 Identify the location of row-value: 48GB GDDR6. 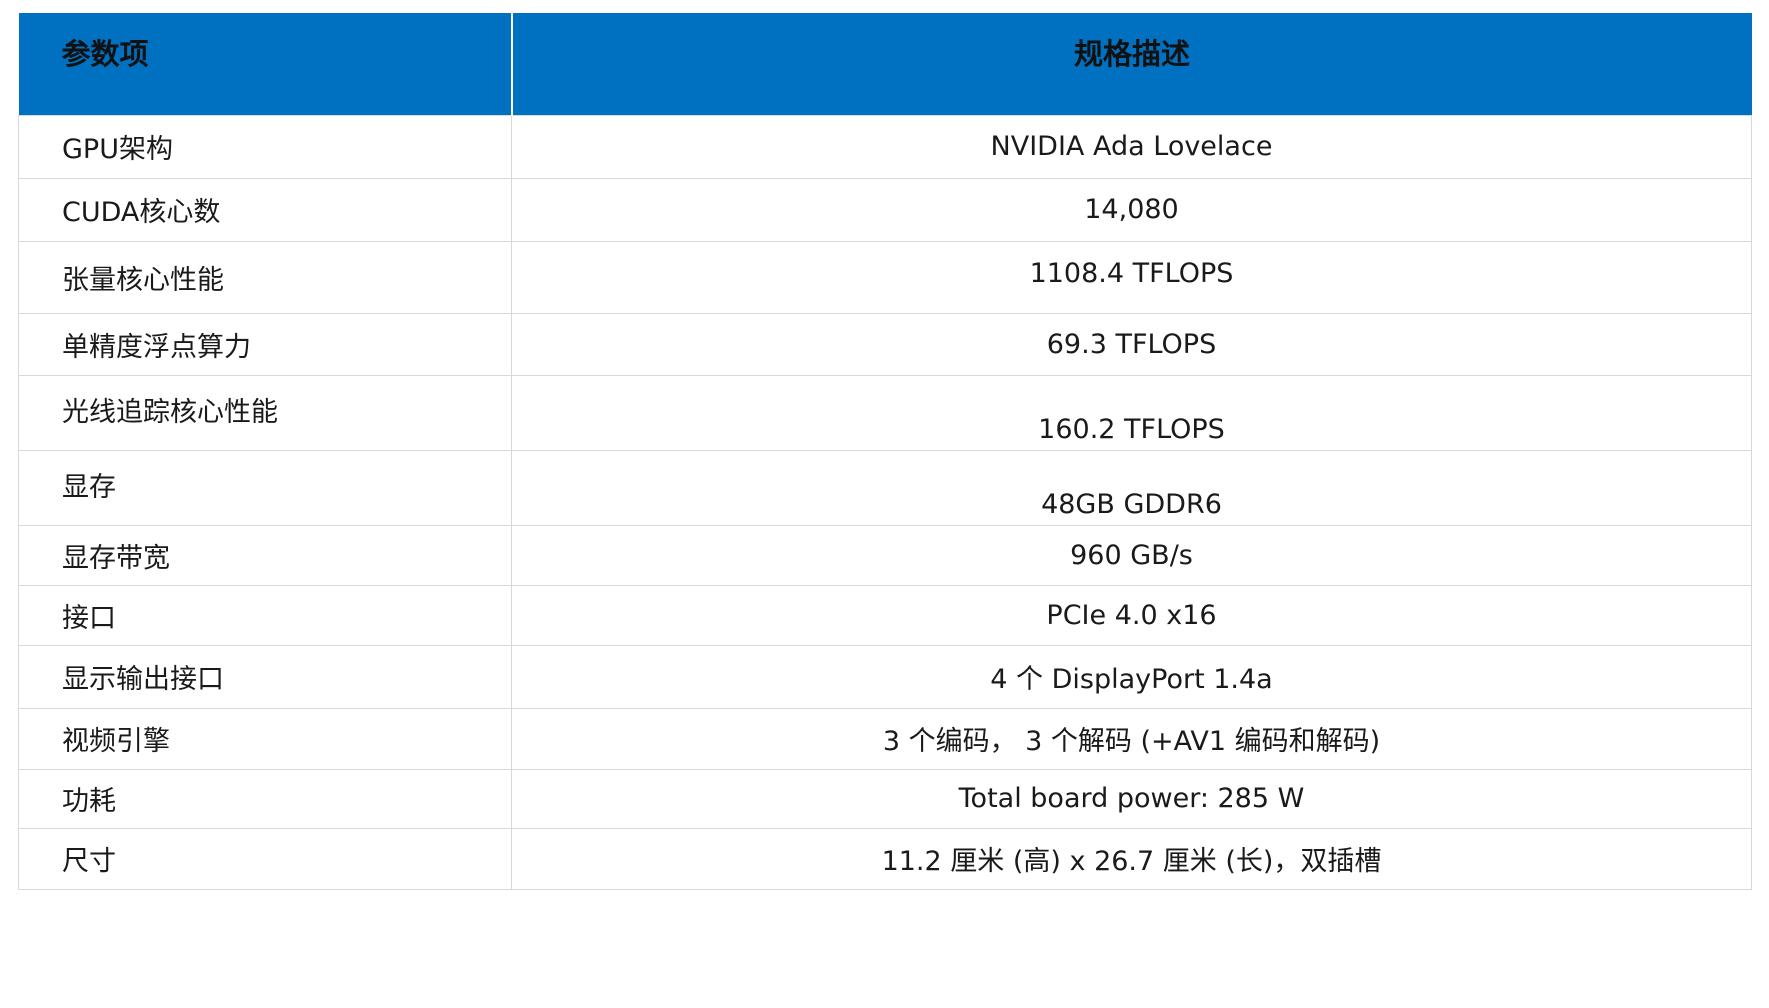
(1131, 487).